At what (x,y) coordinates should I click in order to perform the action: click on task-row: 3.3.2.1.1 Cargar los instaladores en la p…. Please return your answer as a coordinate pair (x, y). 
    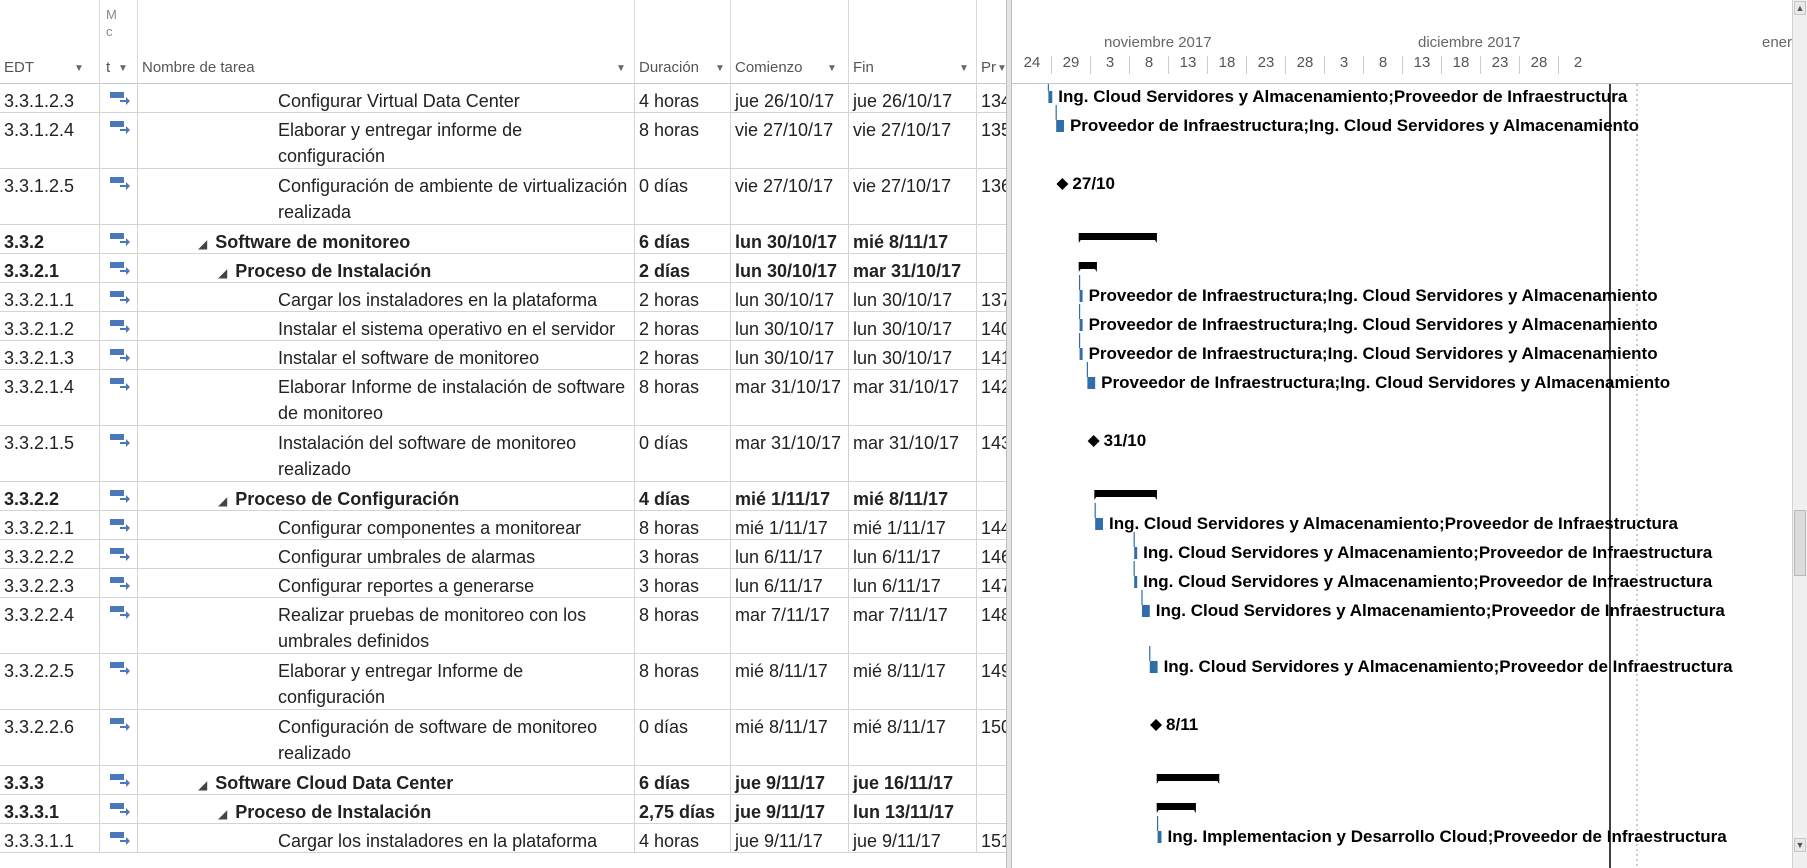
    Looking at the image, I should click on (503, 297).